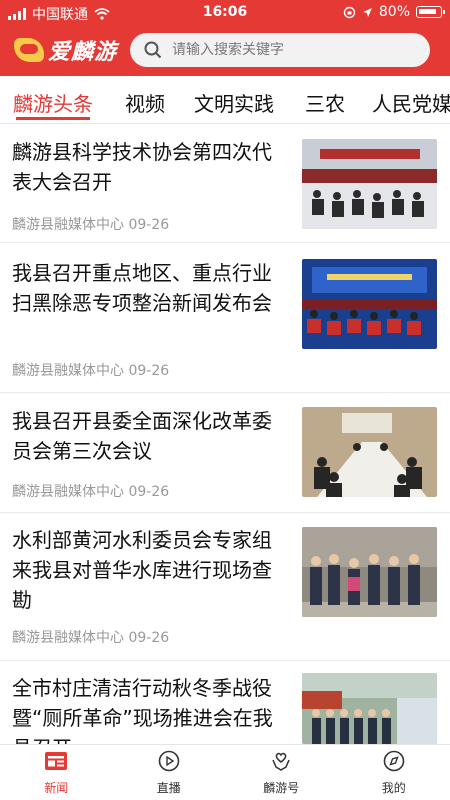 The width and height of the screenshot is (450, 800). What do you see at coordinates (142, 167) in the screenshot?
I see `news-title: 麟游县科学技术协会第四次代表大会召开` at bounding box center [142, 167].